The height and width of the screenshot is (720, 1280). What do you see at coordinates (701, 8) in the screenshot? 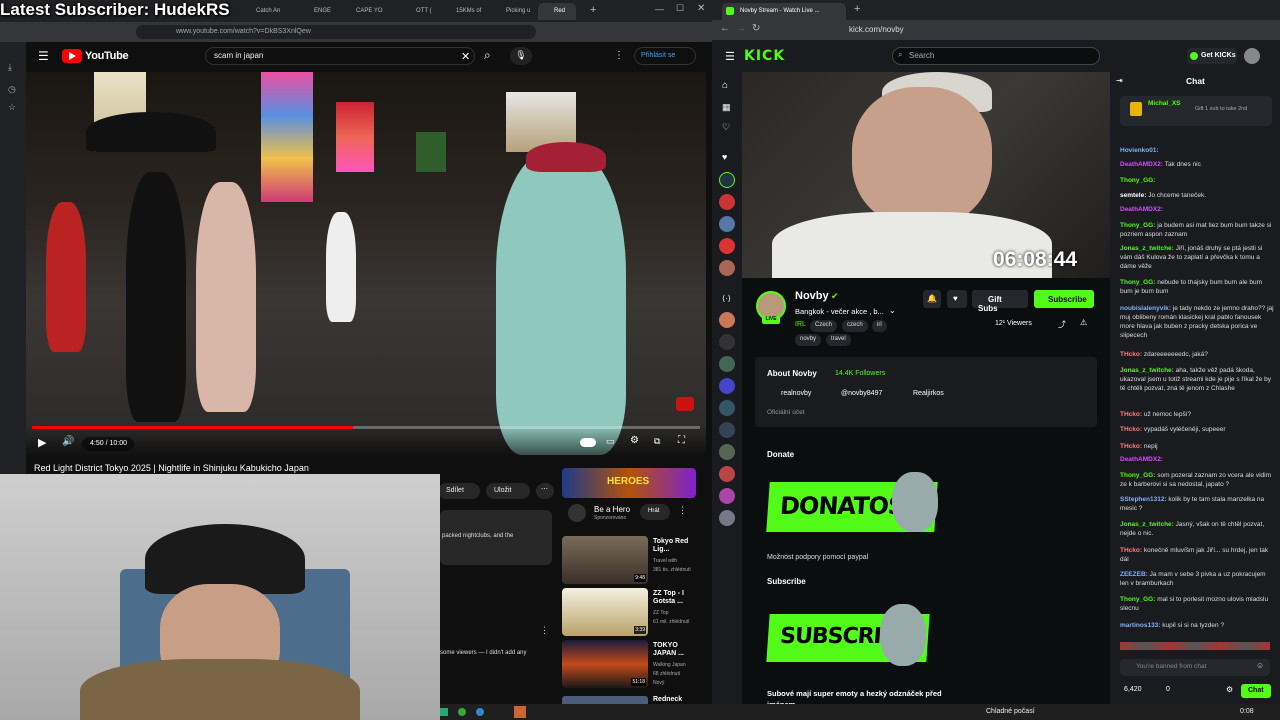
I see `close-window-icon: ✕` at bounding box center [701, 8].